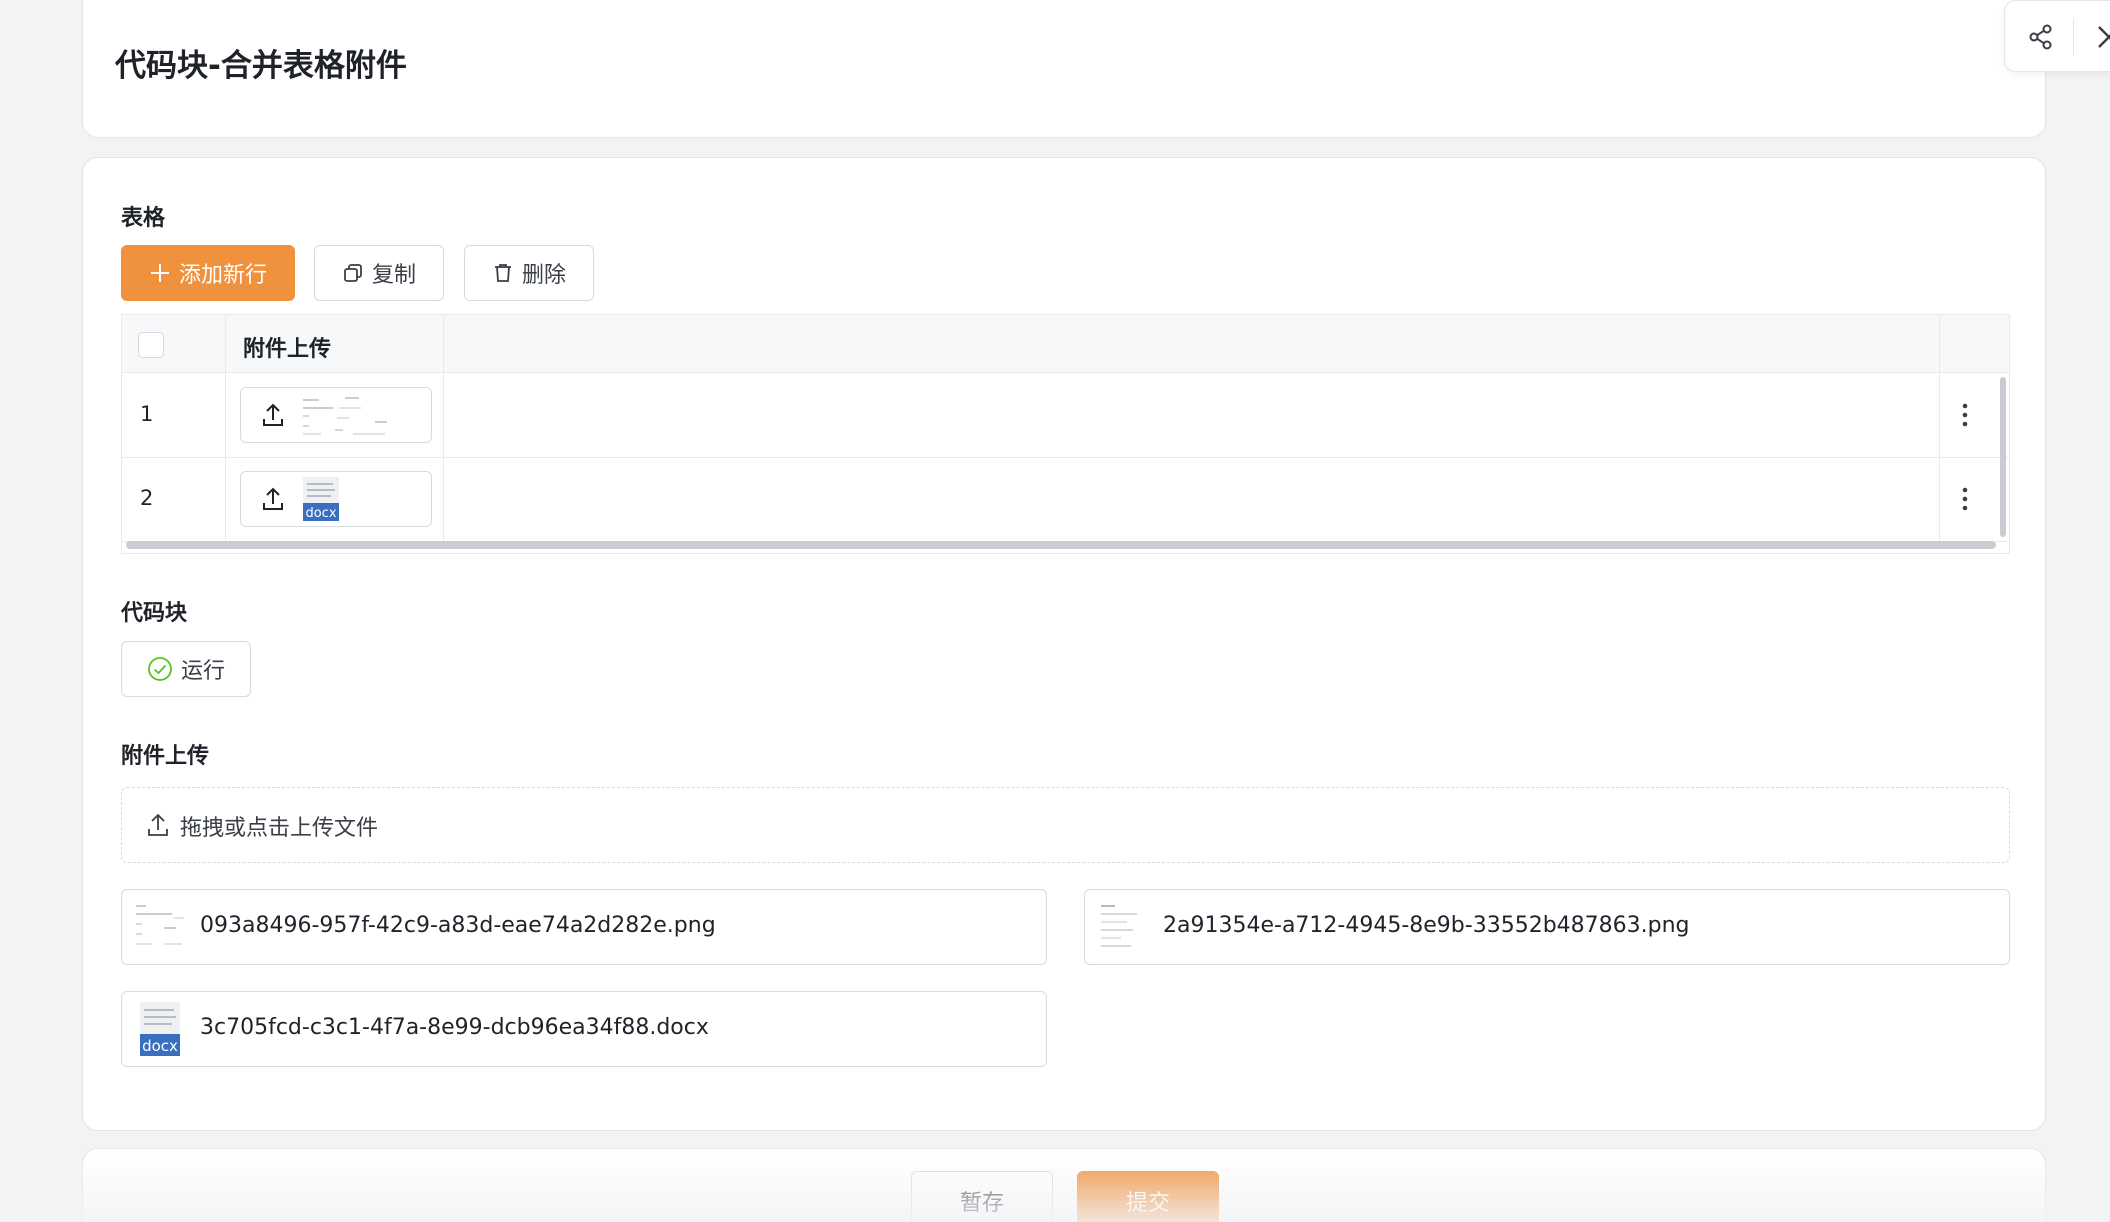  Describe the element at coordinates (353, 273) in the screenshot. I see `copy-icon` at that location.